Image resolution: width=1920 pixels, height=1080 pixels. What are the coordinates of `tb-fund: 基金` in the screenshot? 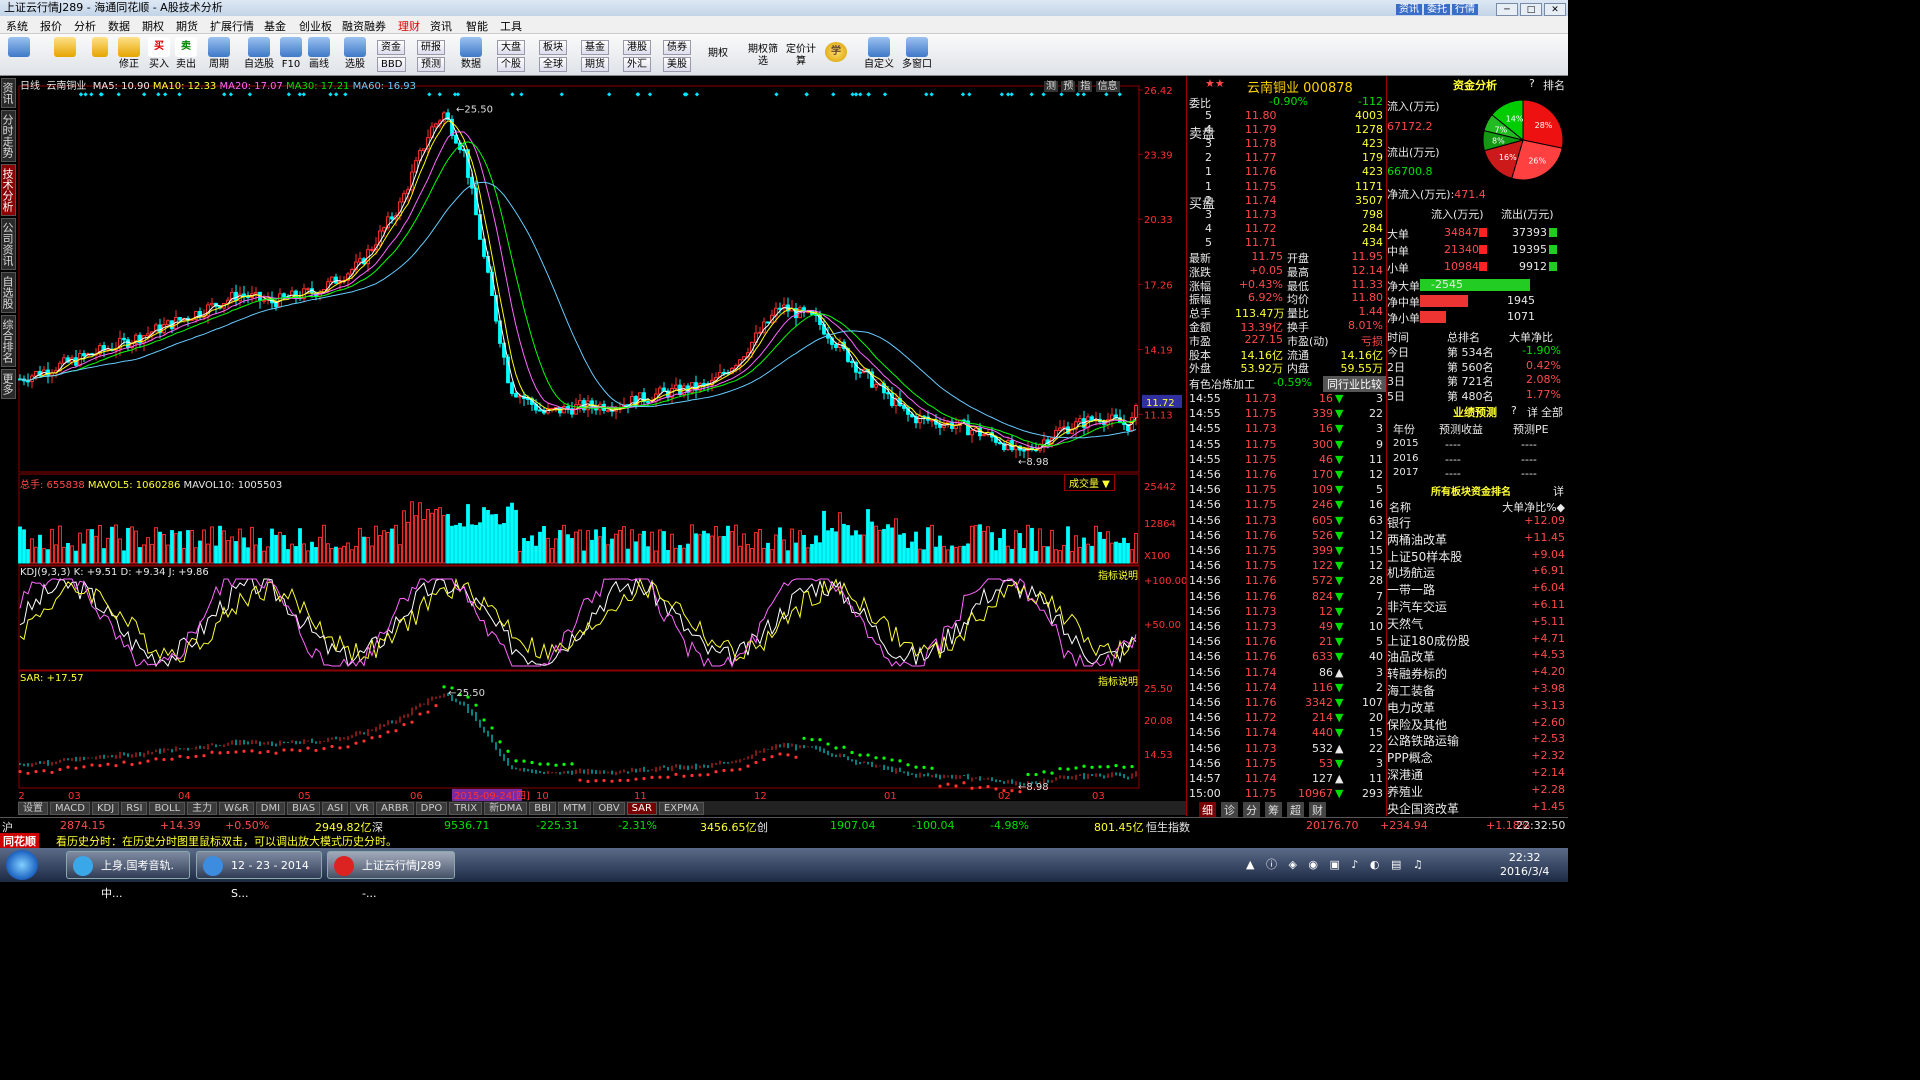 It's located at (595, 47).